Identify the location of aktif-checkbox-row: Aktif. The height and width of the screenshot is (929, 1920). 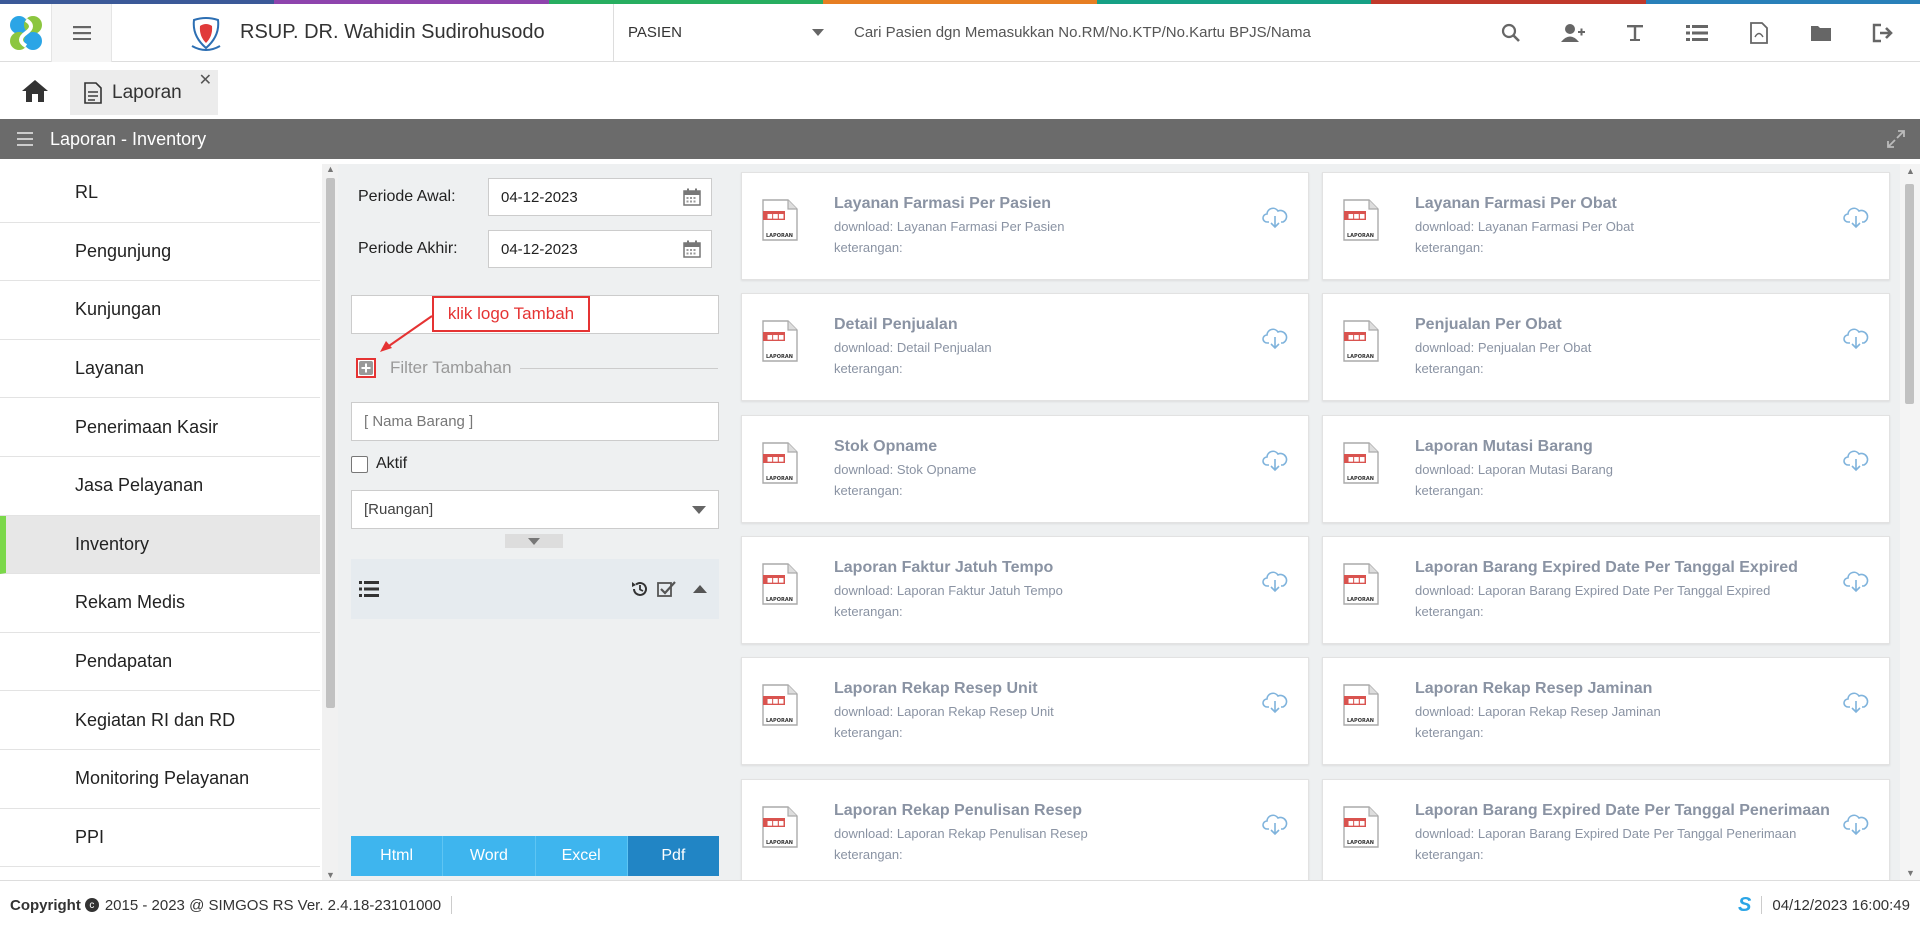
(379, 464).